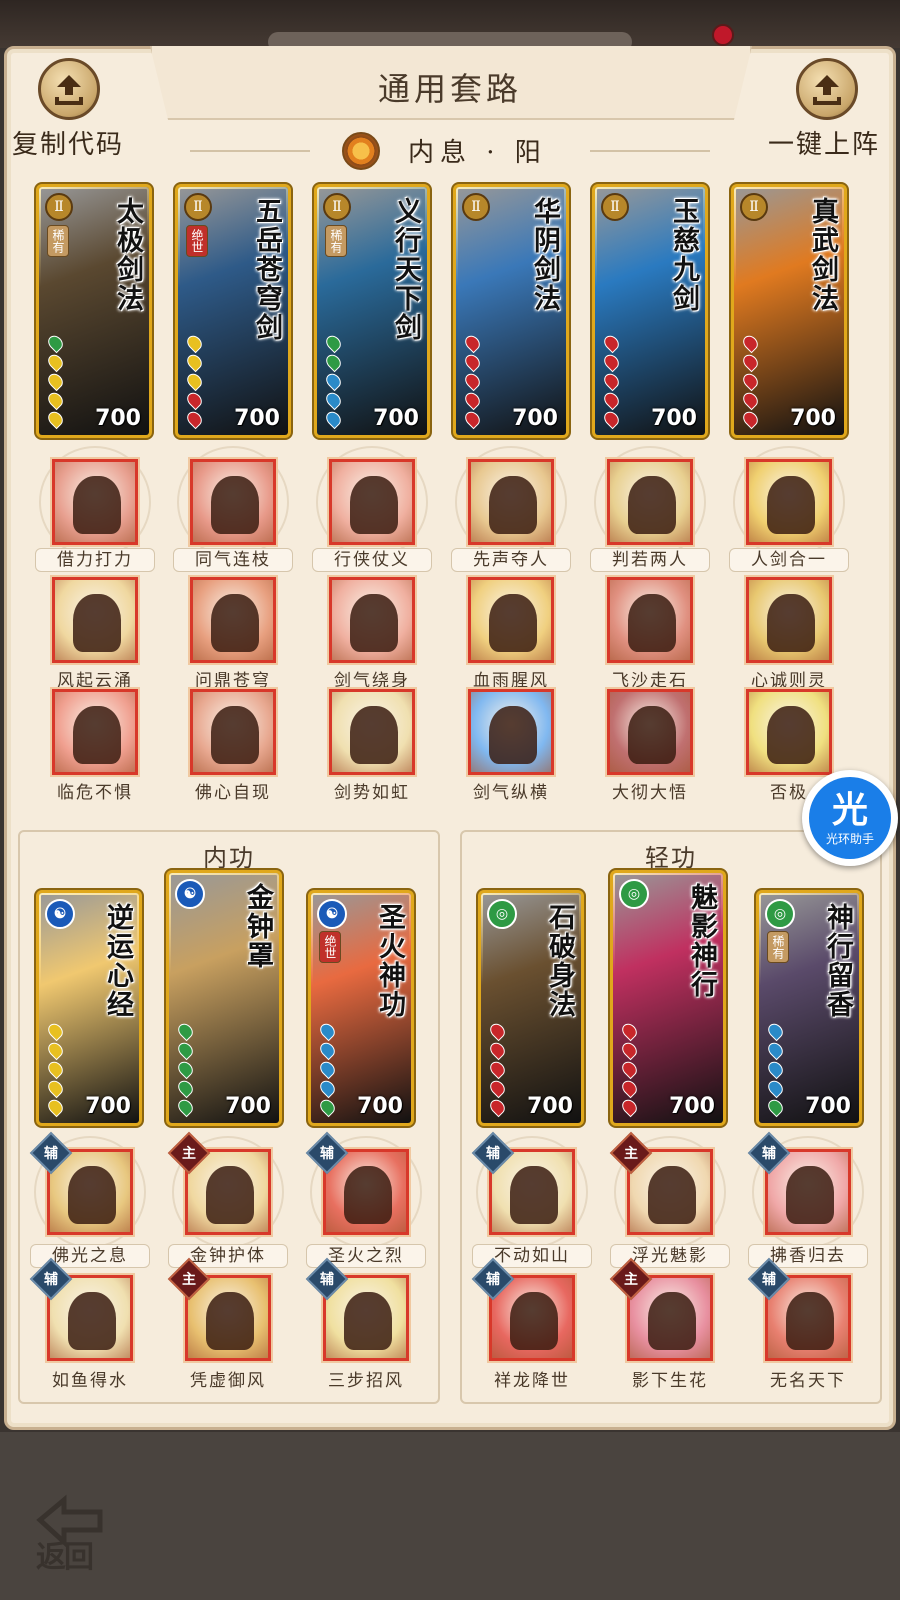  Describe the element at coordinates (266, 269) in the screenshot. I see `card-name: 五岳苍穹剑` at that location.